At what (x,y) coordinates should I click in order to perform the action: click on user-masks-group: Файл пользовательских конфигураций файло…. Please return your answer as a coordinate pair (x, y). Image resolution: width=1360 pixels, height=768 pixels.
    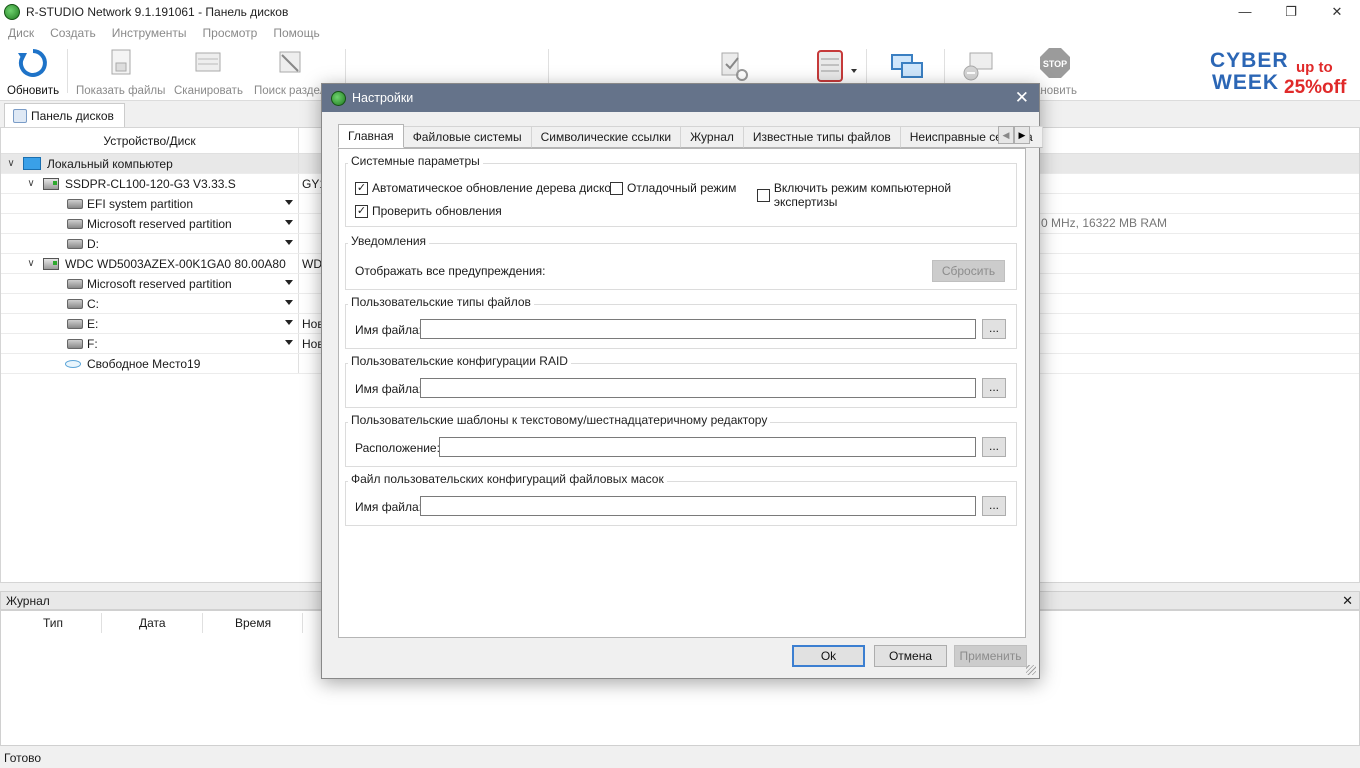
    Looking at the image, I should click on (681, 499).